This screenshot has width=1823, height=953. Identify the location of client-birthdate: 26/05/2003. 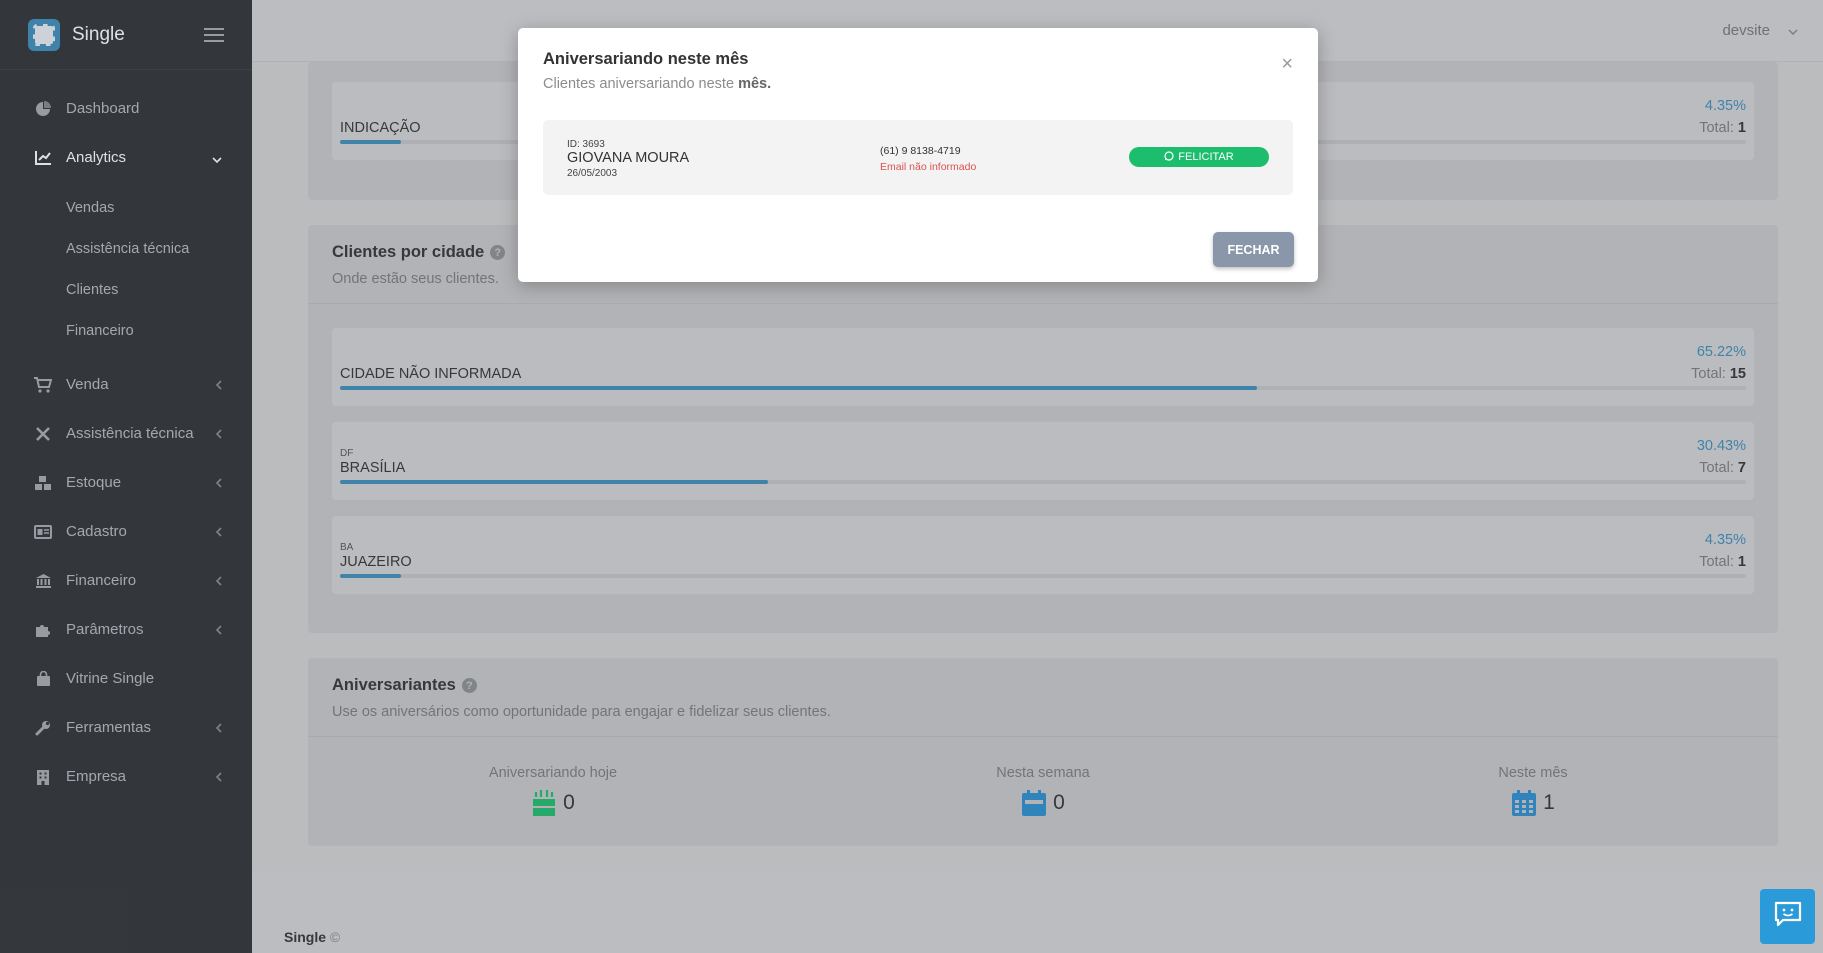
(592, 173).